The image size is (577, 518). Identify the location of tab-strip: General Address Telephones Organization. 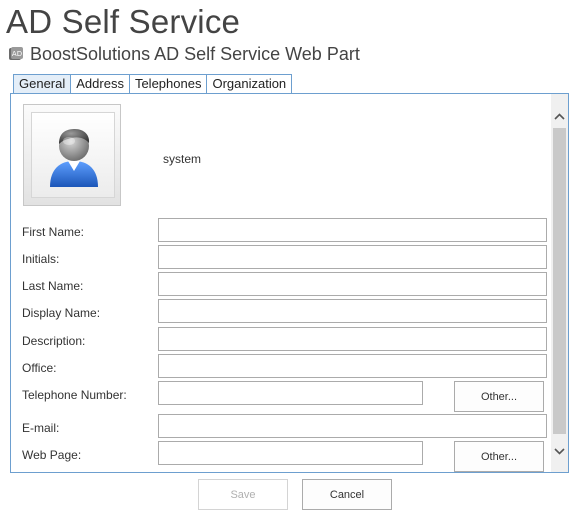
(153, 84).